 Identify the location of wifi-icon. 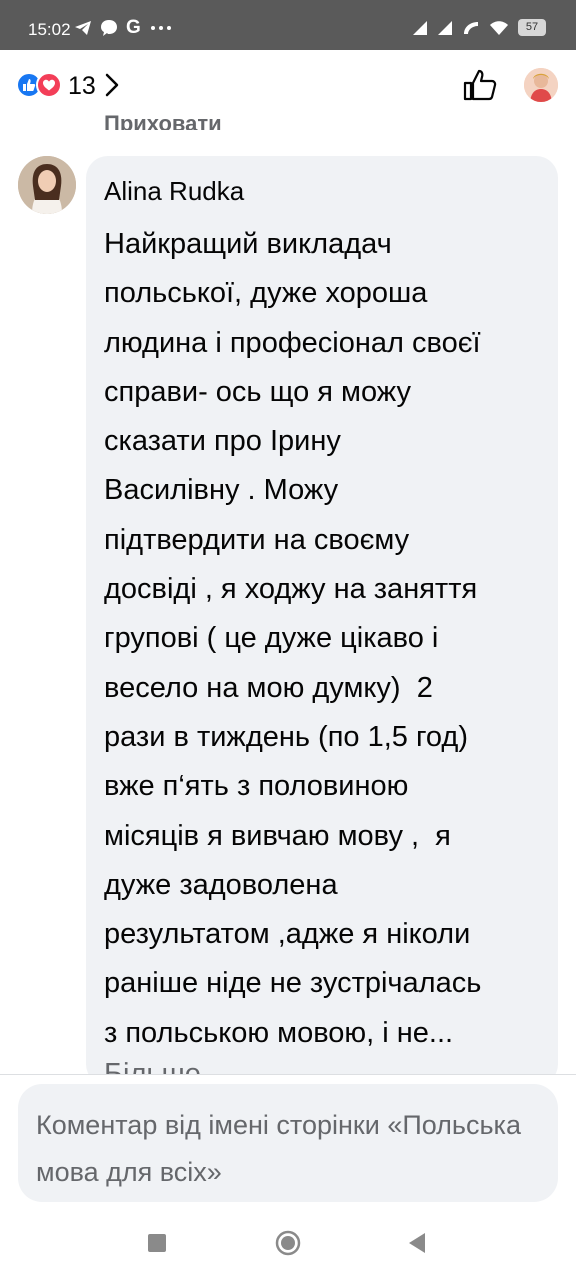
(499, 27).